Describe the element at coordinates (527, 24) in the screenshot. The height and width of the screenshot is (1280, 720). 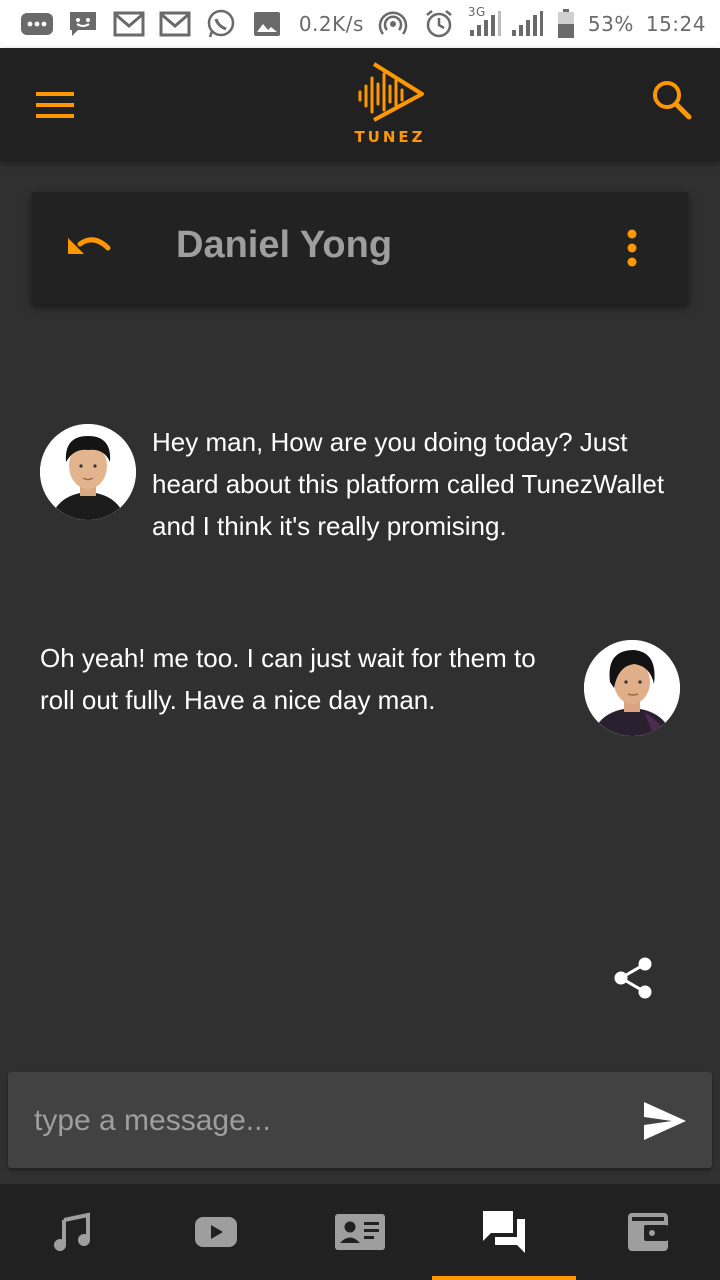
I see `signal-icon` at that location.